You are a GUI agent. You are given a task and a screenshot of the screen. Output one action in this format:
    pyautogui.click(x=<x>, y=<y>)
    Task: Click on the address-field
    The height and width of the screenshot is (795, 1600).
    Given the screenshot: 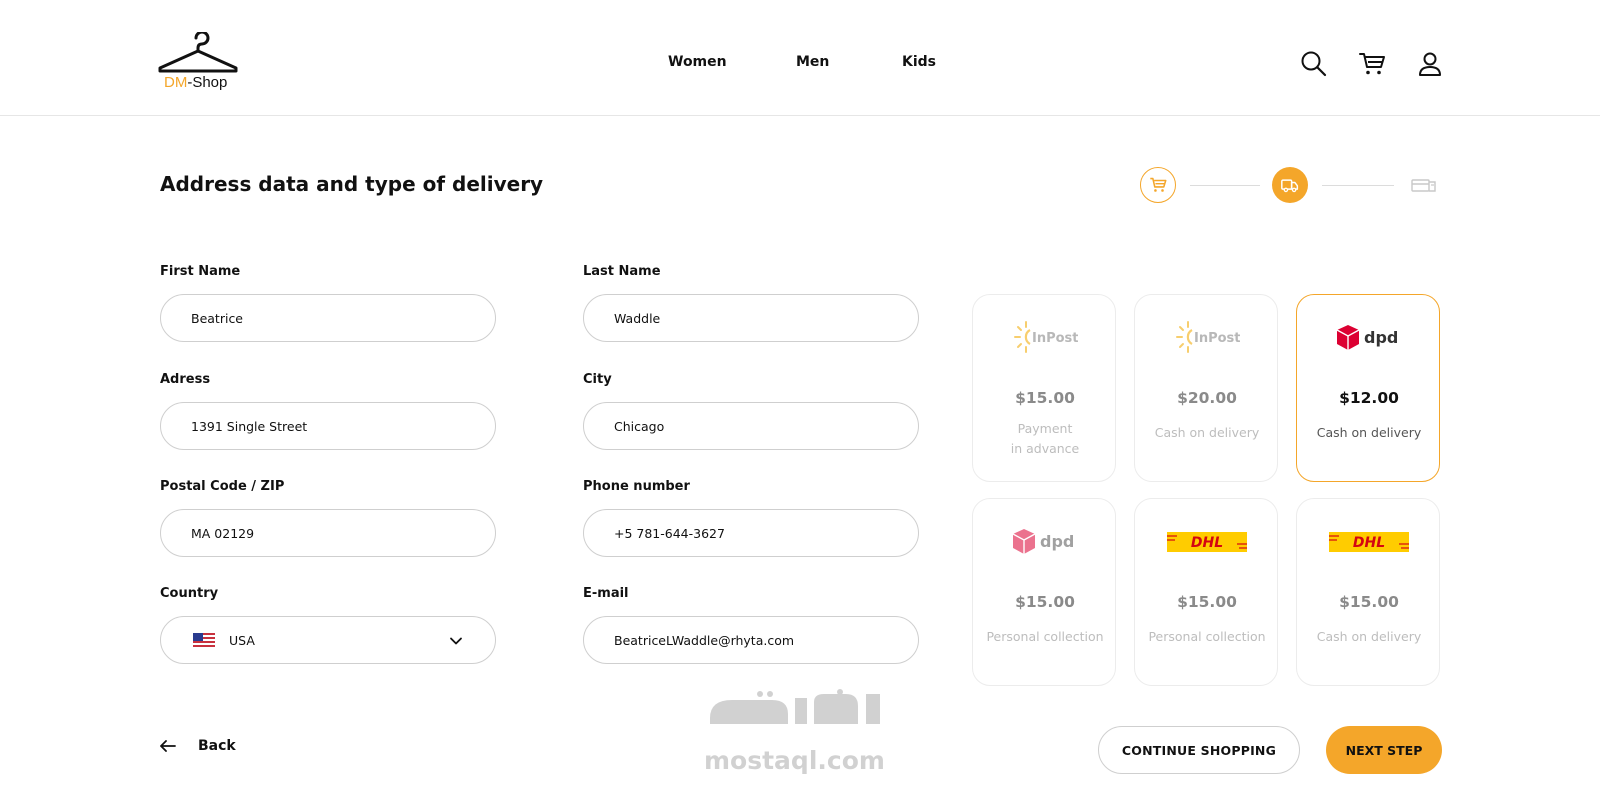 What is the action you would take?
    pyautogui.click(x=328, y=426)
    